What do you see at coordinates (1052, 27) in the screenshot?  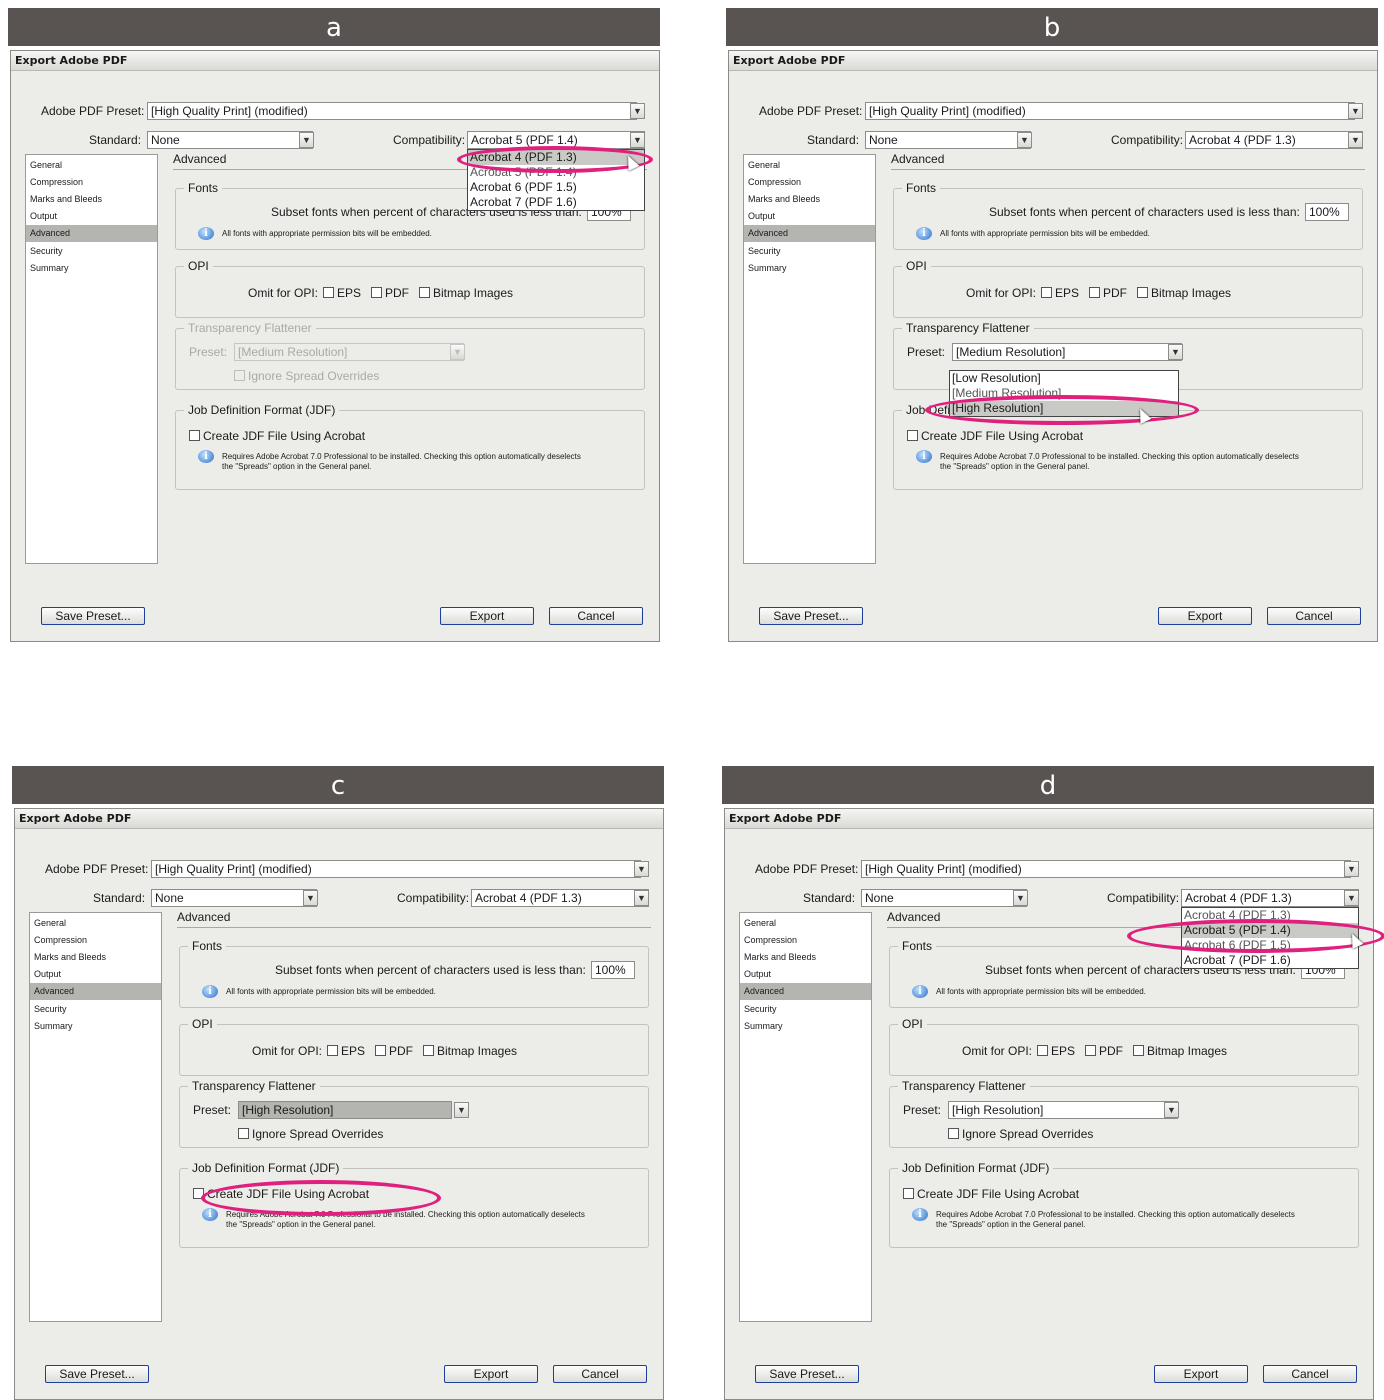 I see `panel-label: b` at bounding box center [1052, 27].